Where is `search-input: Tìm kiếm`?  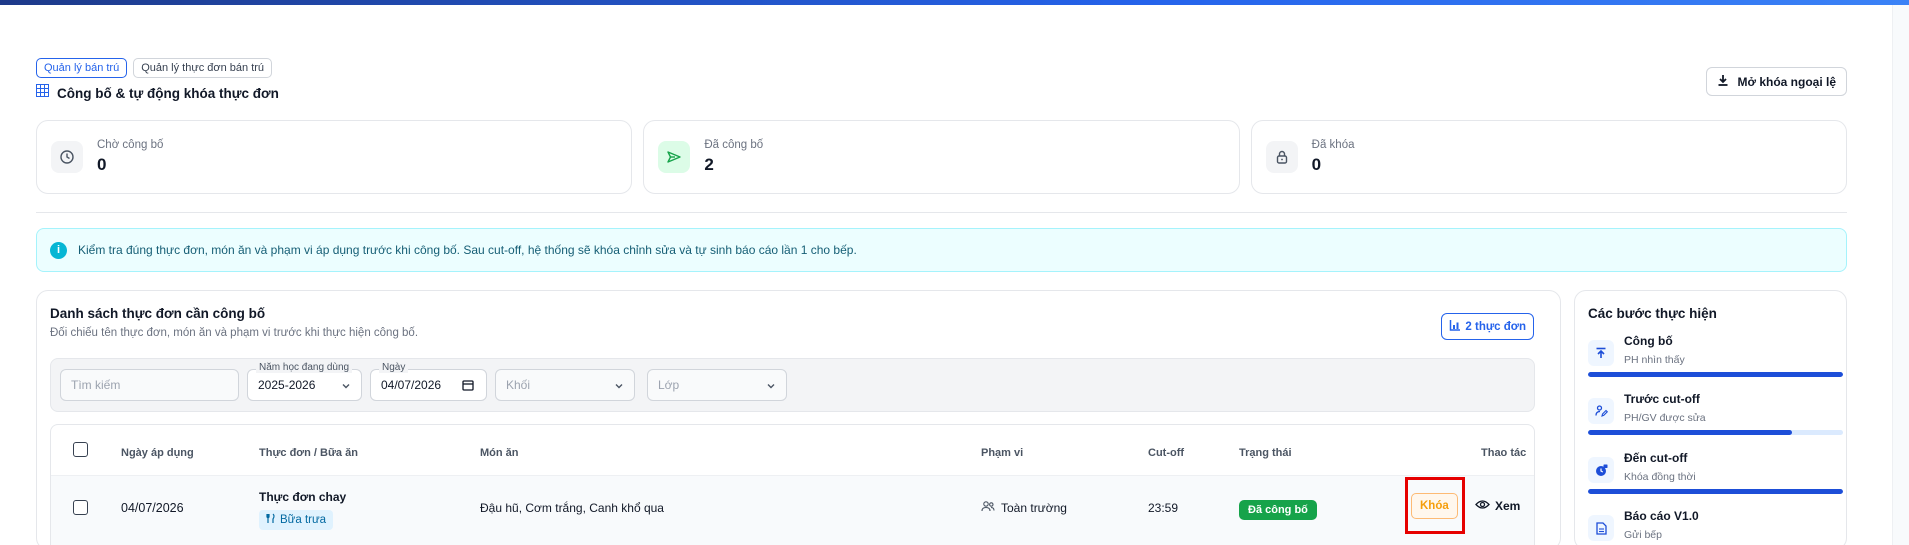 search-input: Tìm kiếm is located at coordinates (149, 385).